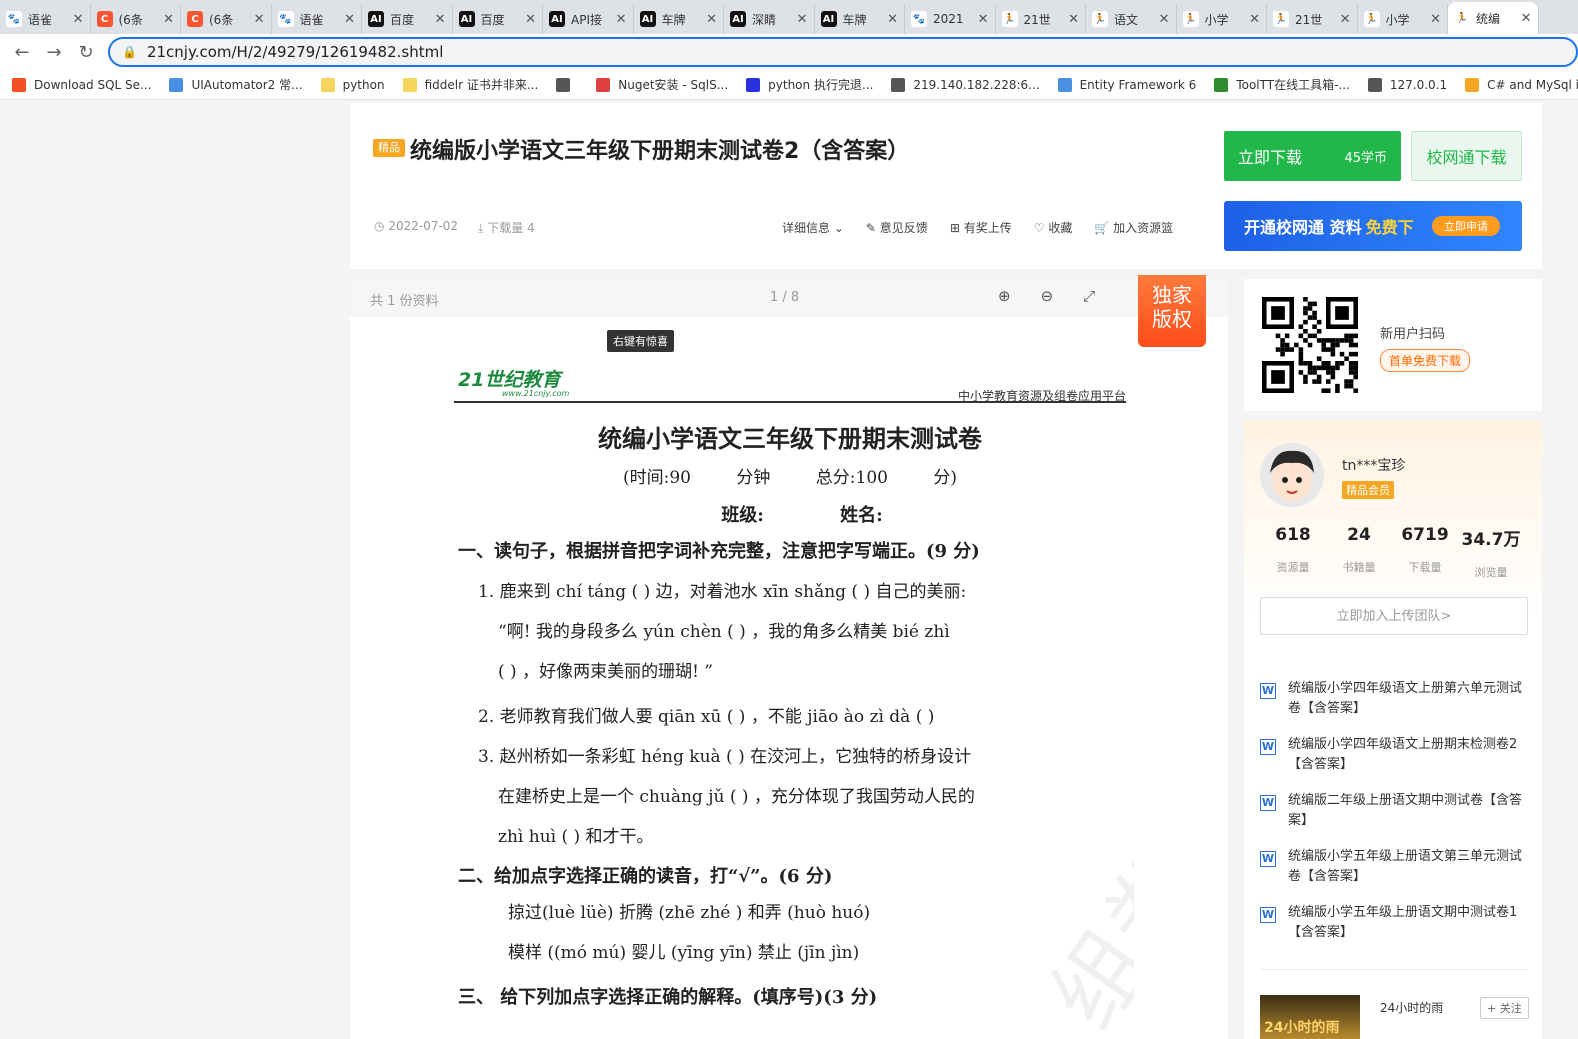 This screenshot has height=1039, width=1578. What do you see at coordinates (1466, 226) in the screenshot?
I see `apply-button: 立即申请` at bounding box center [1466, 226].